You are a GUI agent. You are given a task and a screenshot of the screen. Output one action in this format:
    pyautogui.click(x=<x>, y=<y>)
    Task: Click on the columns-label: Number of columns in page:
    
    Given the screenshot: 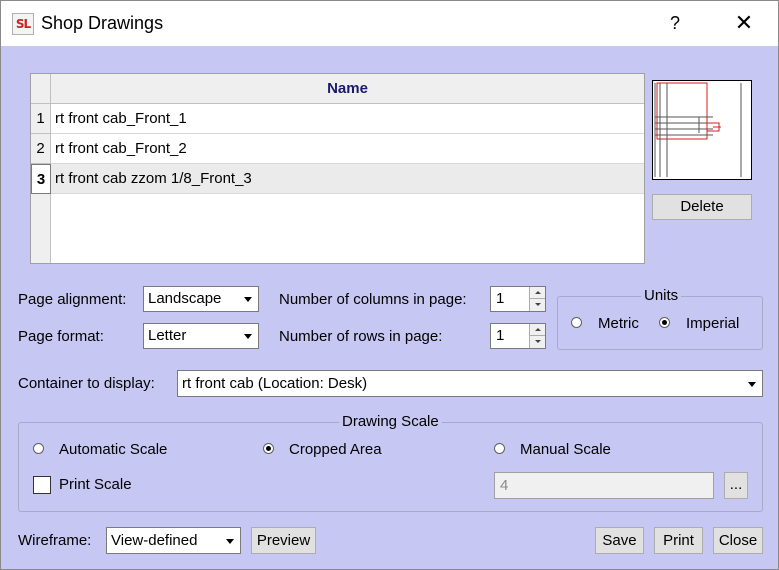 What is the action you would take?
    pyautogui.click(x=373, y=299)
    